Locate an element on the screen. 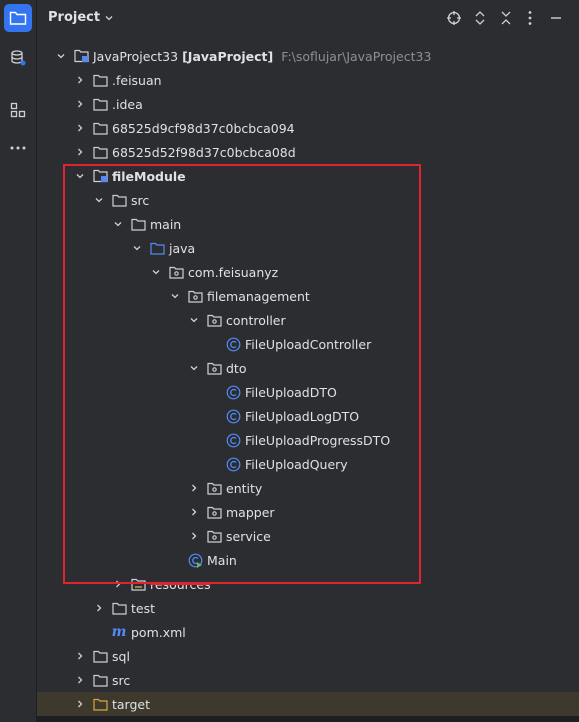 Image resolution: width=579 pixels, height=722 pixels. tree-node--idea: .idea is located at coordinates (308, 104).